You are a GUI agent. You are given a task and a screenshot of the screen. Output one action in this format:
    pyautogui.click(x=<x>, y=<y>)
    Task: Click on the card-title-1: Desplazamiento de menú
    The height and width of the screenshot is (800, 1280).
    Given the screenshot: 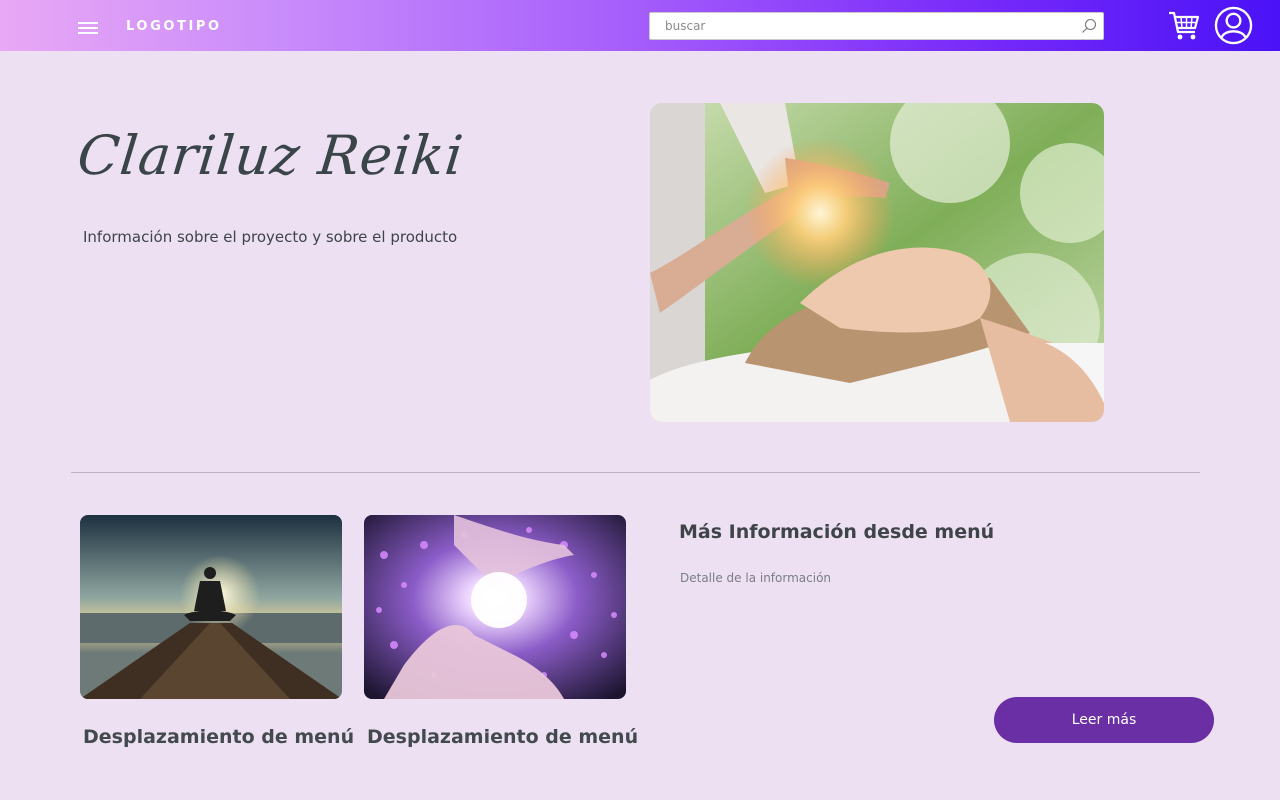 What is the action you would take?
    pyautogui.click(x=218, y=737)
    